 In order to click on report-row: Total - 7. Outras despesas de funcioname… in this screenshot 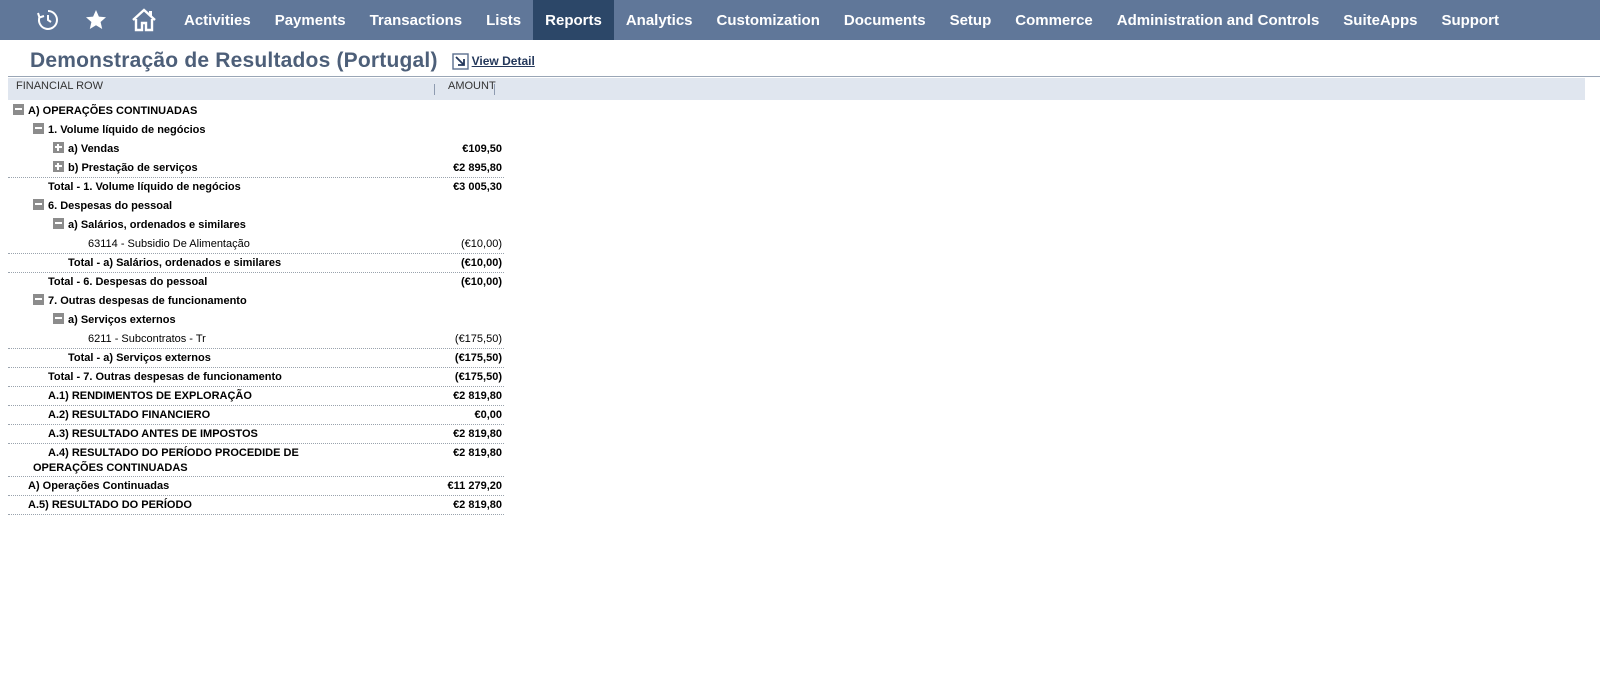, I will do `click(256, 377)`.